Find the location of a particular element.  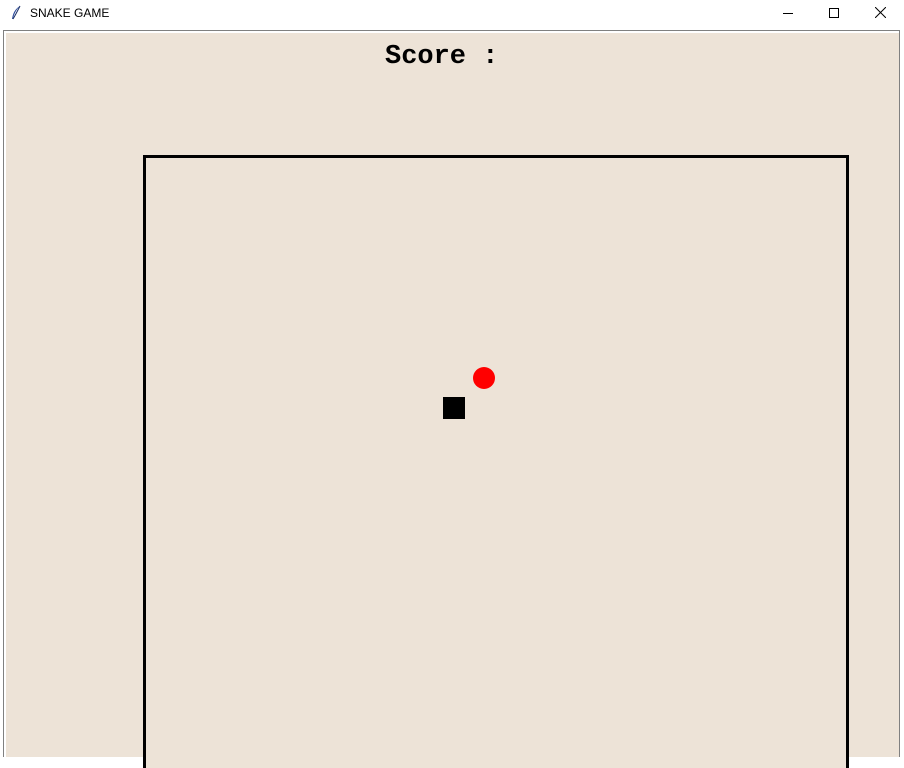

minimize-icon is located at coordinates (788, 14).